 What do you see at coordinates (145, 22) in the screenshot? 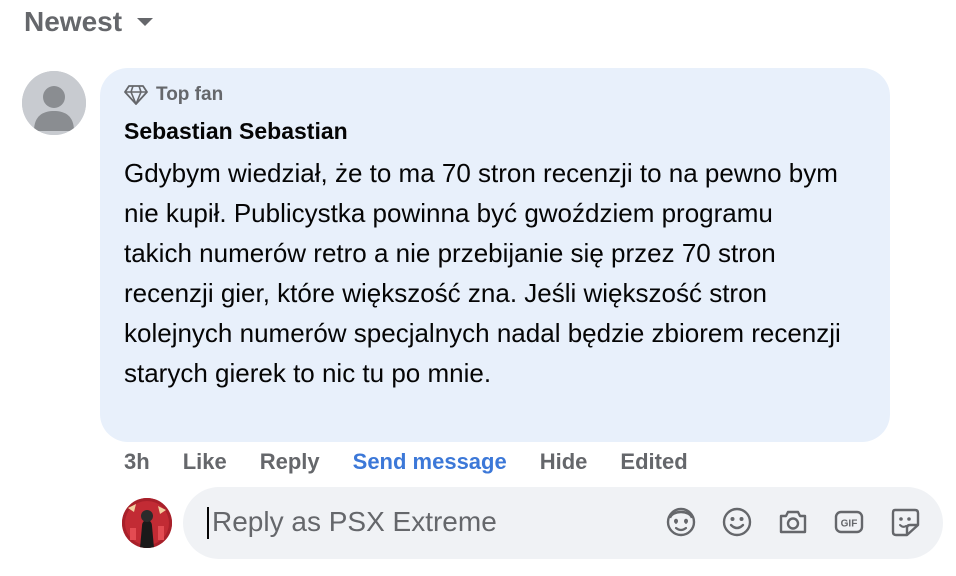
I see `caret-down-icon` at bounding box center [145, 22].